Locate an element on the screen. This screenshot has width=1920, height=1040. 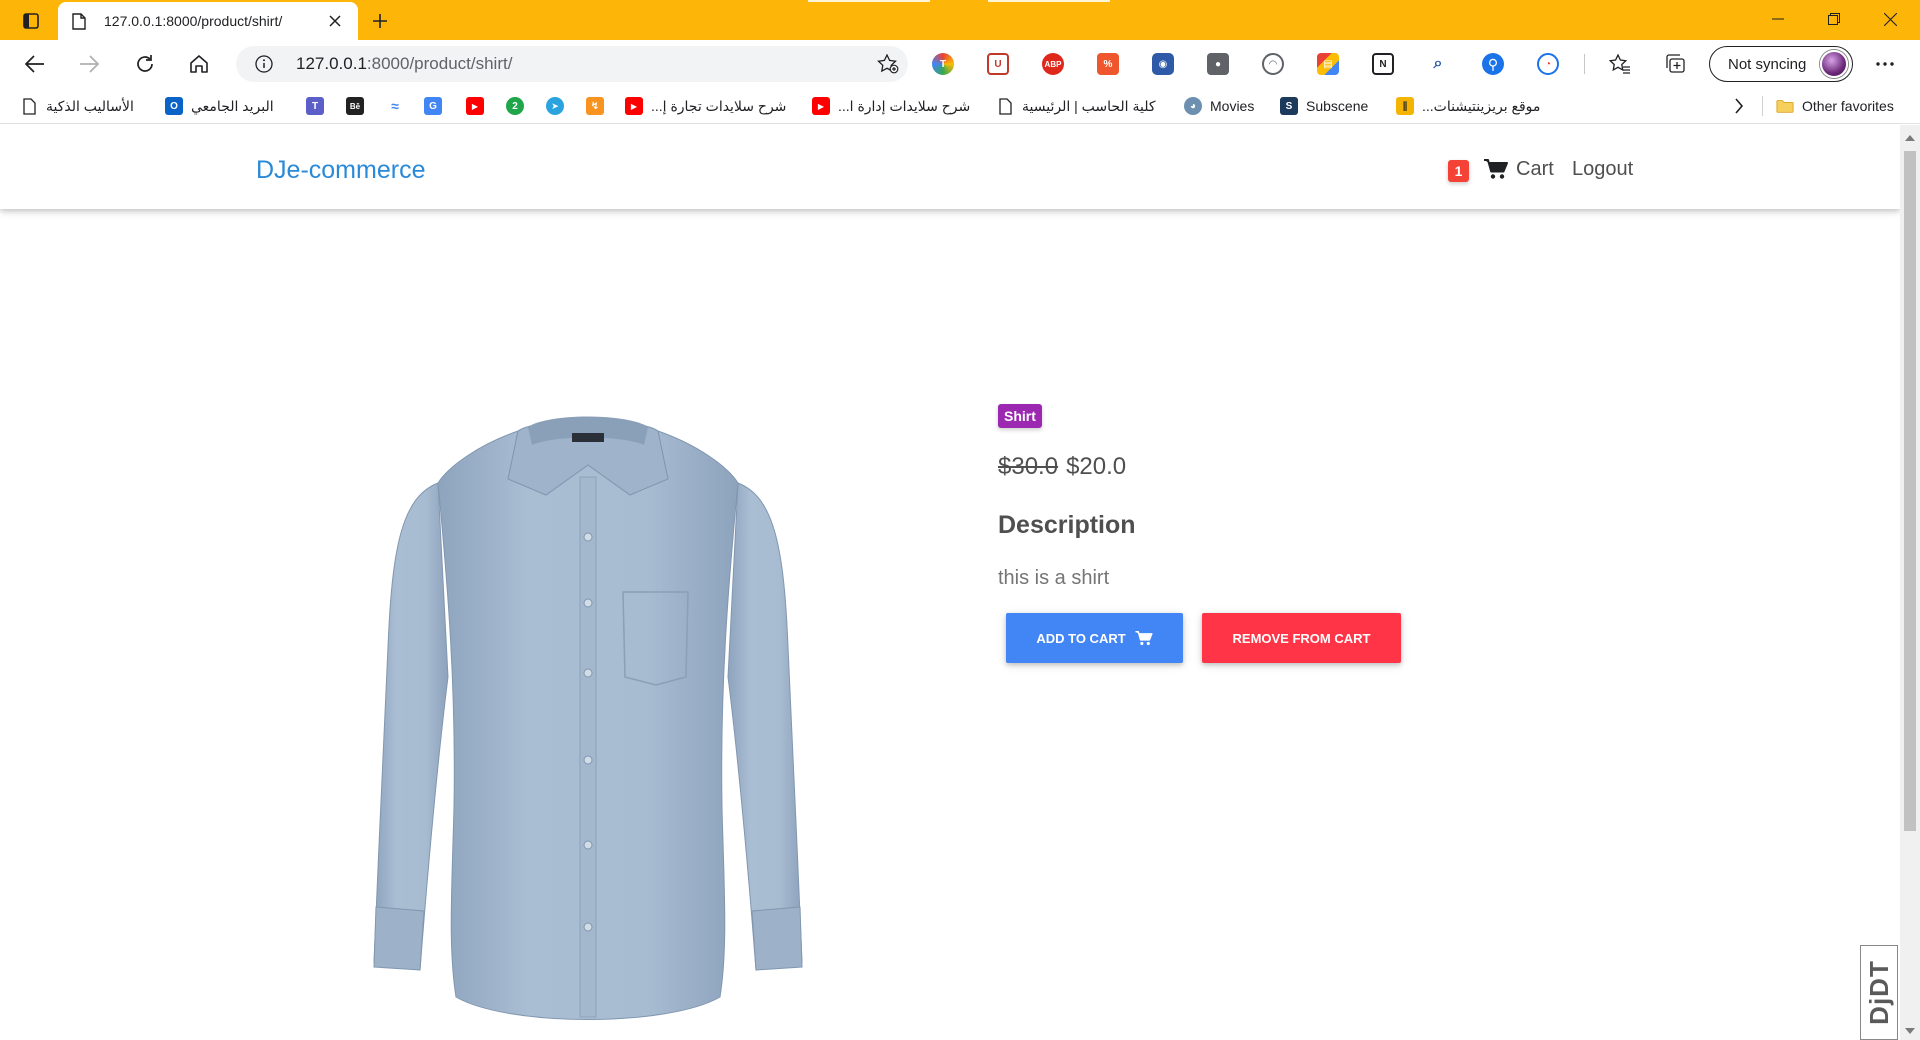
scroll-down-arrow-icon is located at coordinates (1910, 1031).